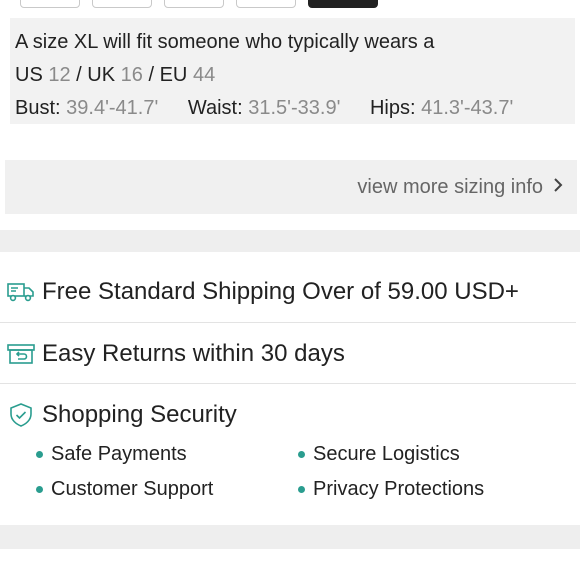 The image size is (580, 580). Describe the element at coordinates (167, 489) in the screenshot. I see `list-item: Customer Support` at that location.